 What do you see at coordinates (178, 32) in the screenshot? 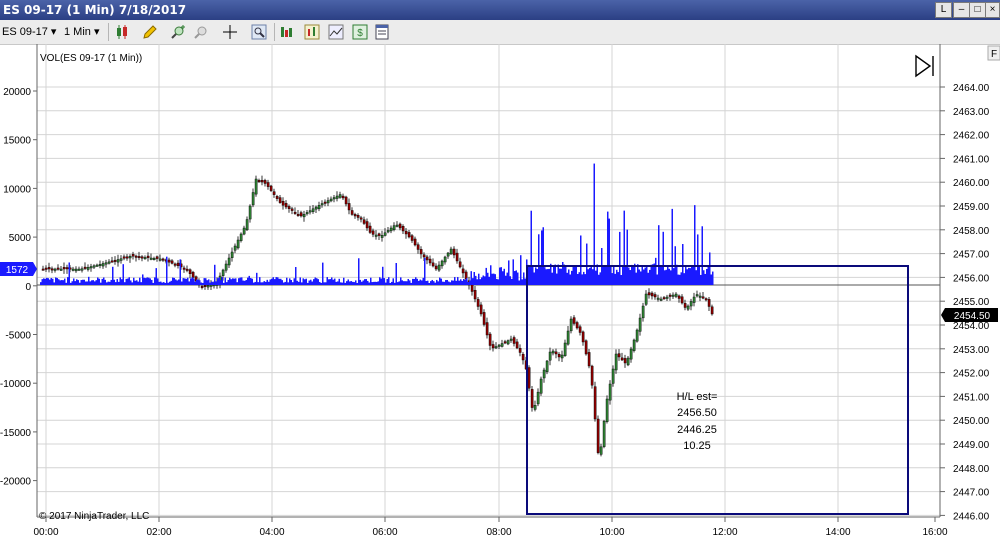
I see `zoom-in-icon` at bounding box center [178, 32].